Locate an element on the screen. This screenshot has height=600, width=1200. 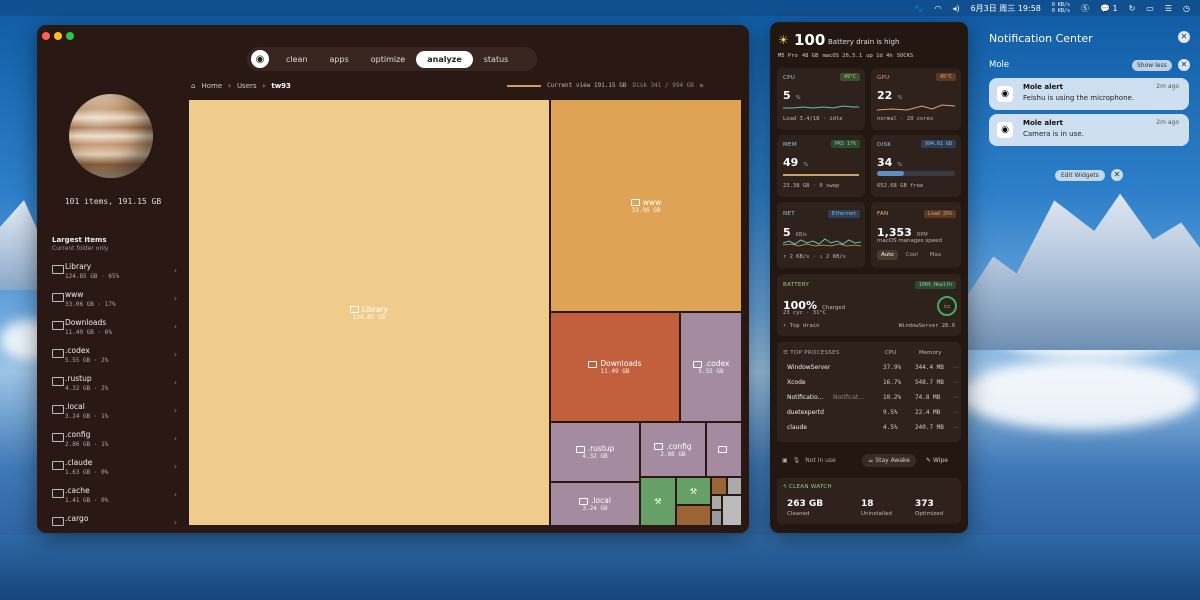
treemap-tile-codex: .codex 5.55 GB is located at coordinates (711, 367).